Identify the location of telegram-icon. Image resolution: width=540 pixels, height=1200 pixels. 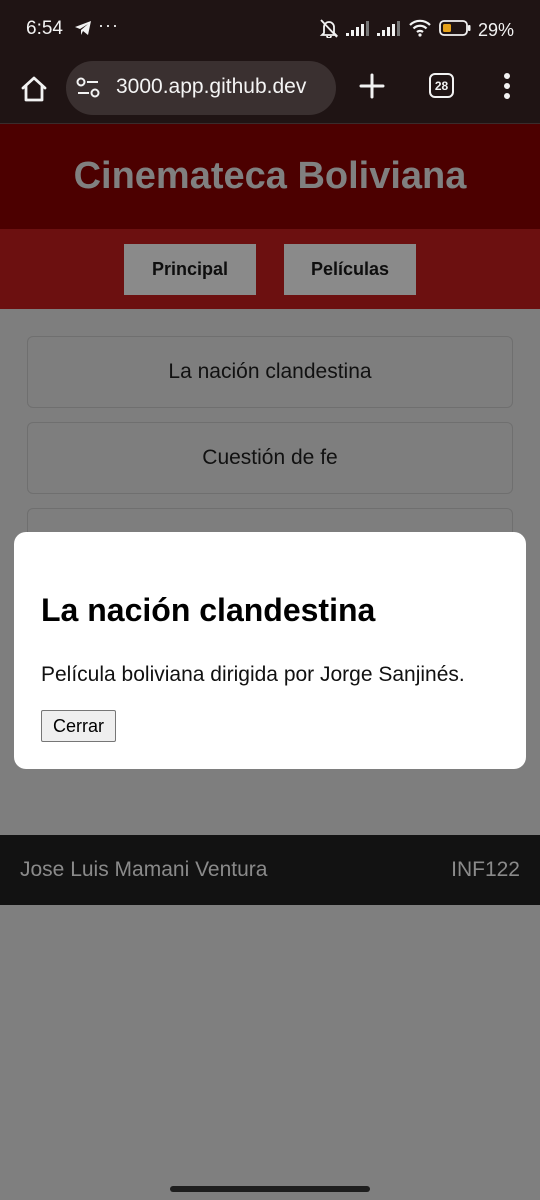
(83, 30).